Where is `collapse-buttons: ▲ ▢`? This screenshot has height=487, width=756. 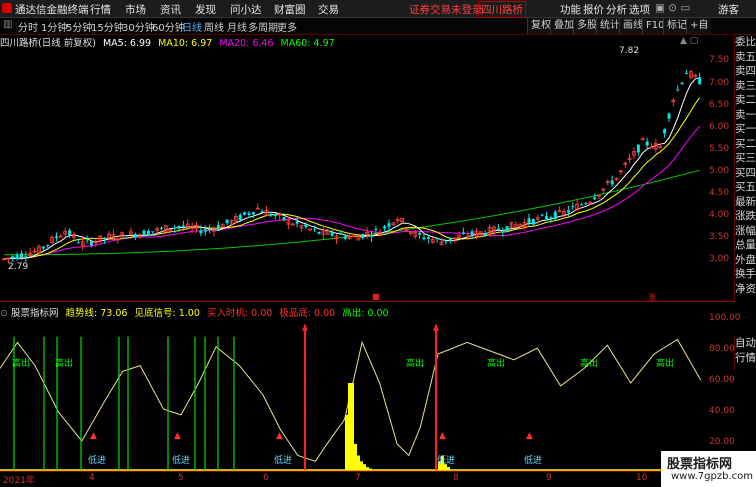
collapse-buttons: ▲ ▢ is located at coordinates (689, 41).